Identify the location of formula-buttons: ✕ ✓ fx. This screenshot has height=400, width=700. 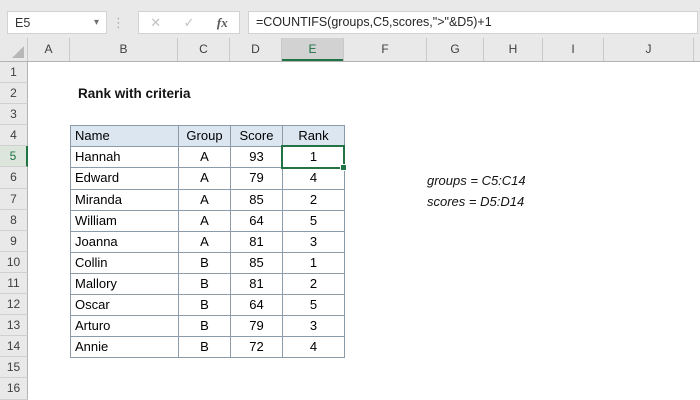
(189, 22).